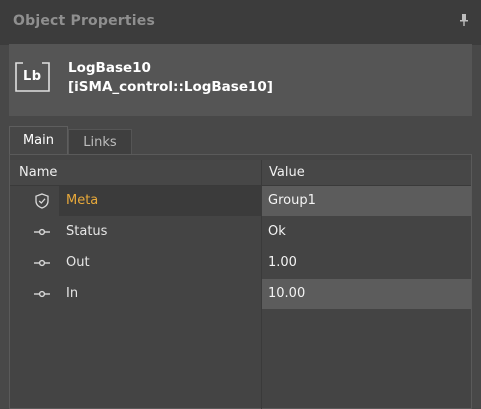 The width and height of the screenshot is (481, 409). Describe the element at coordinates (240, 294) in the screenshot. I see `table-row-in: In 10.00` at that location.